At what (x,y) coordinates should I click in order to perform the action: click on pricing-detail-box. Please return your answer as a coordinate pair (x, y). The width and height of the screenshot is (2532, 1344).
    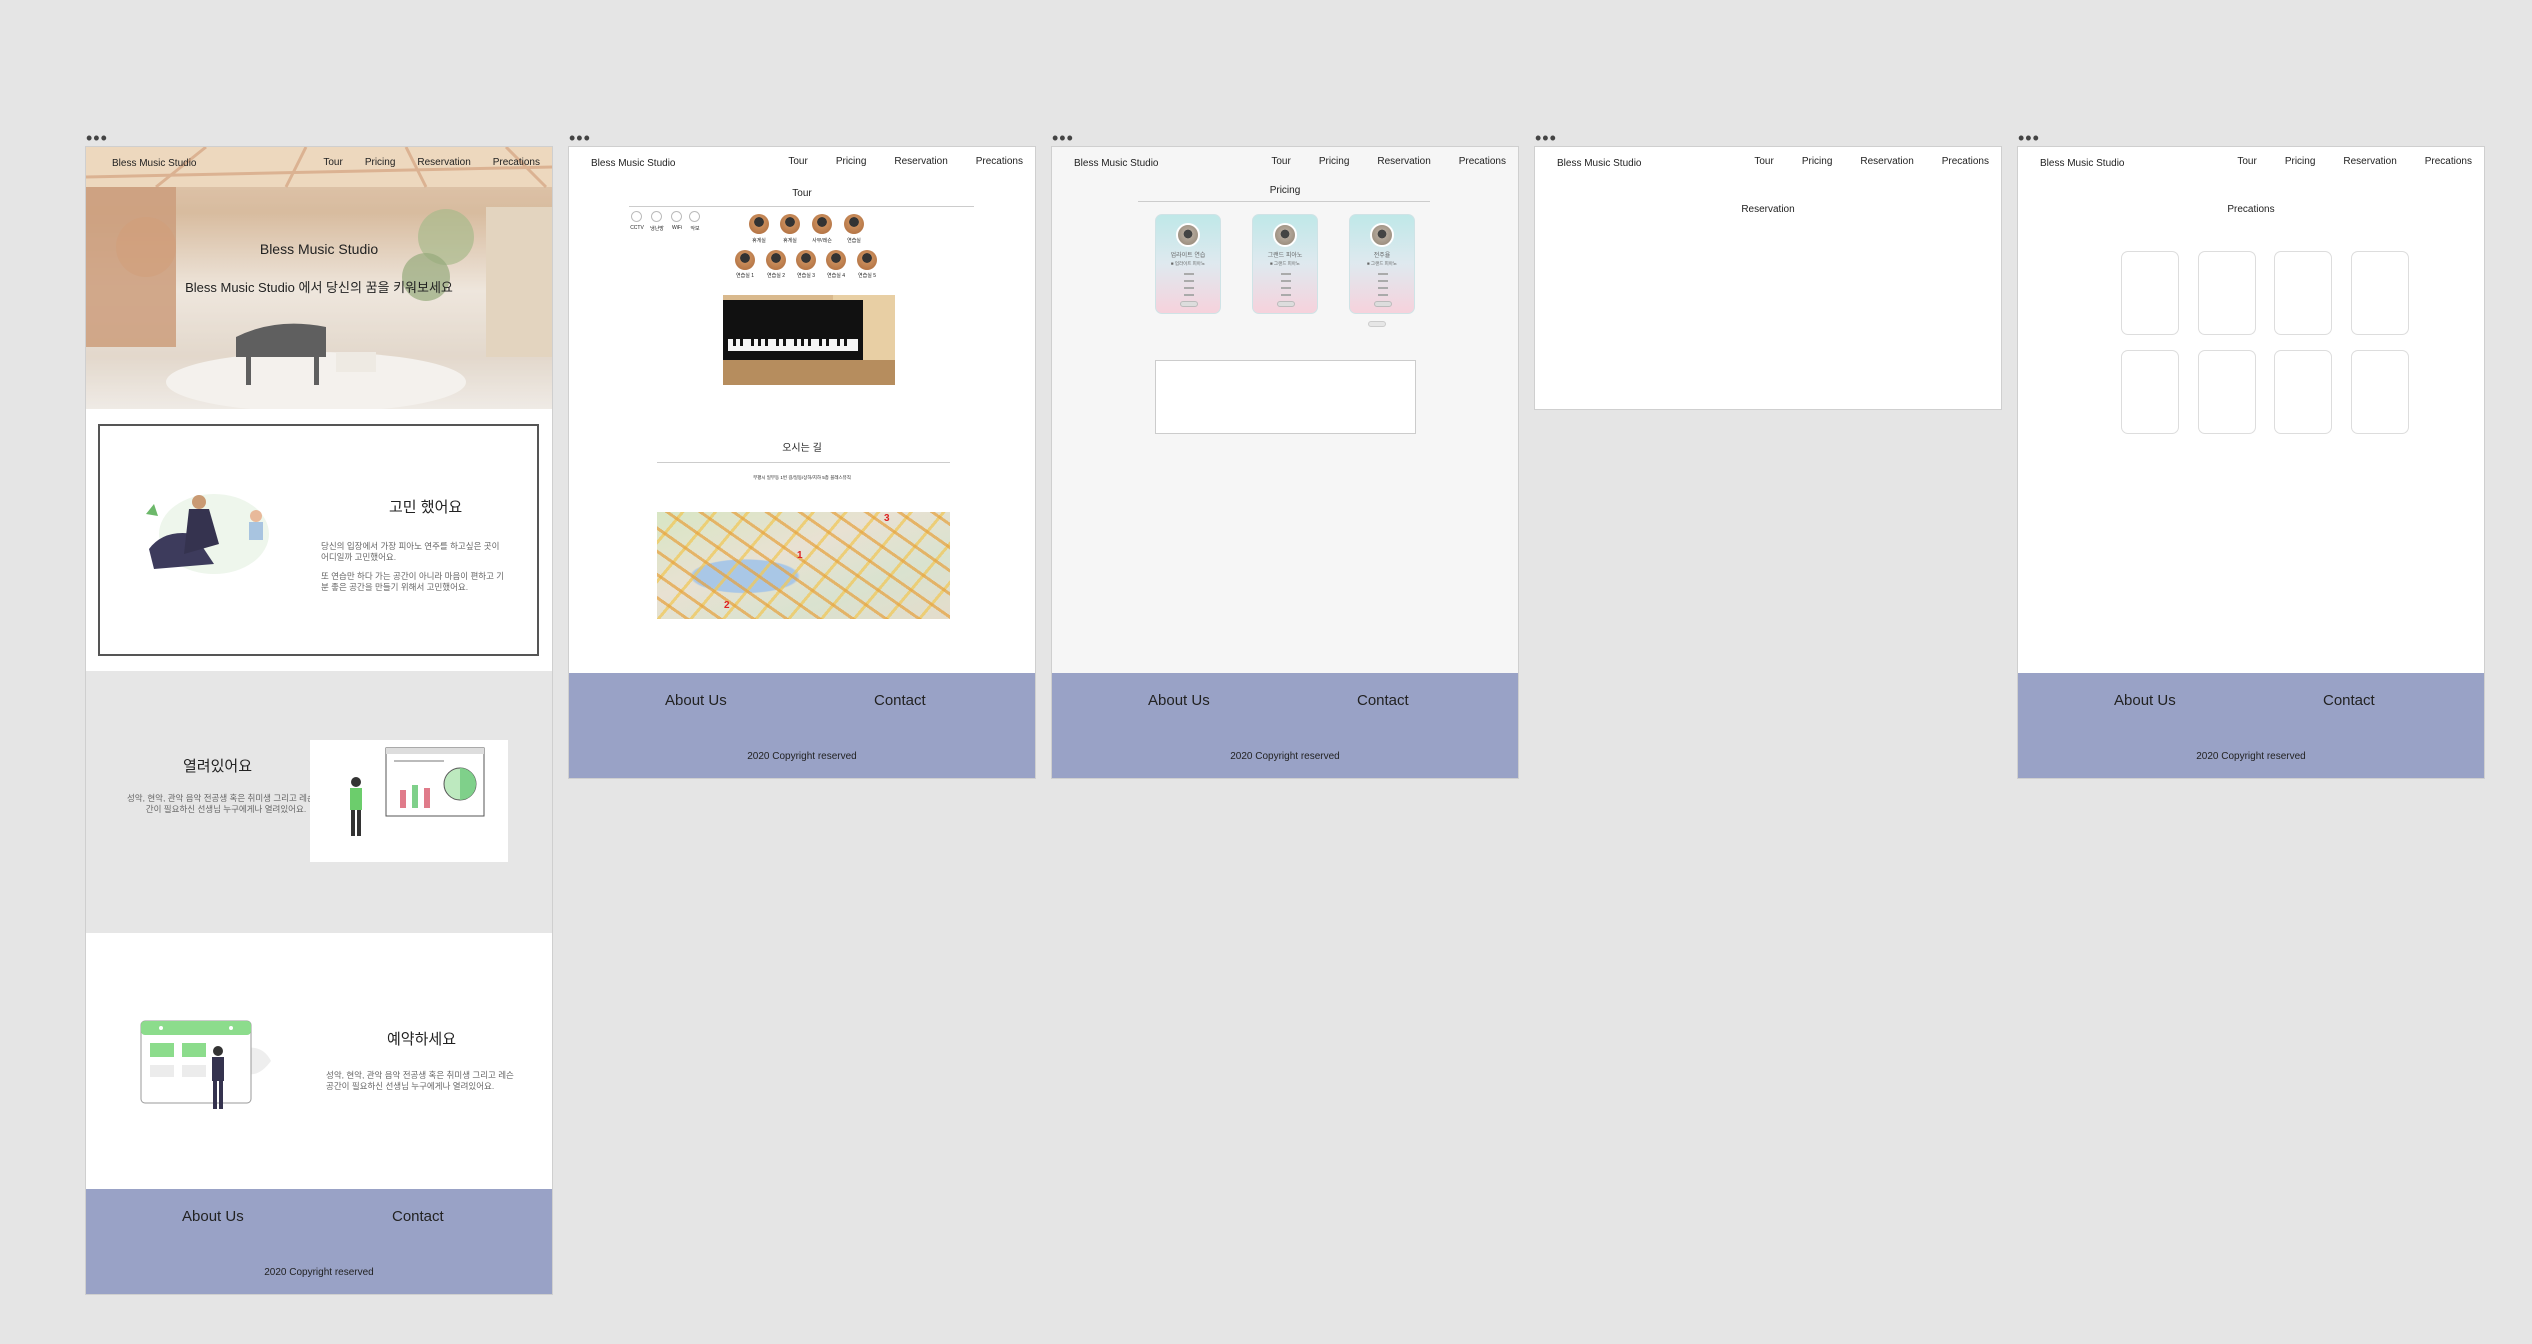
    Looking at the image, I should click on (1285, 397).